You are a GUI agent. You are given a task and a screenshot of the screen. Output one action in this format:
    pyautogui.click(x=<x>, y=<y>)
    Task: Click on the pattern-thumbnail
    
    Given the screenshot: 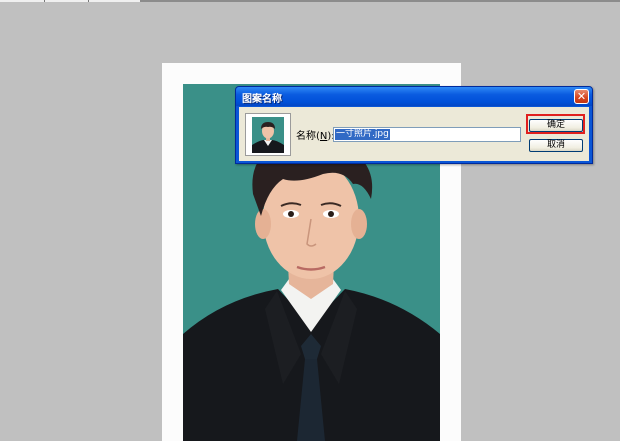 What is the action you would take?
    pyautogui.click(x=268, y=134)
    